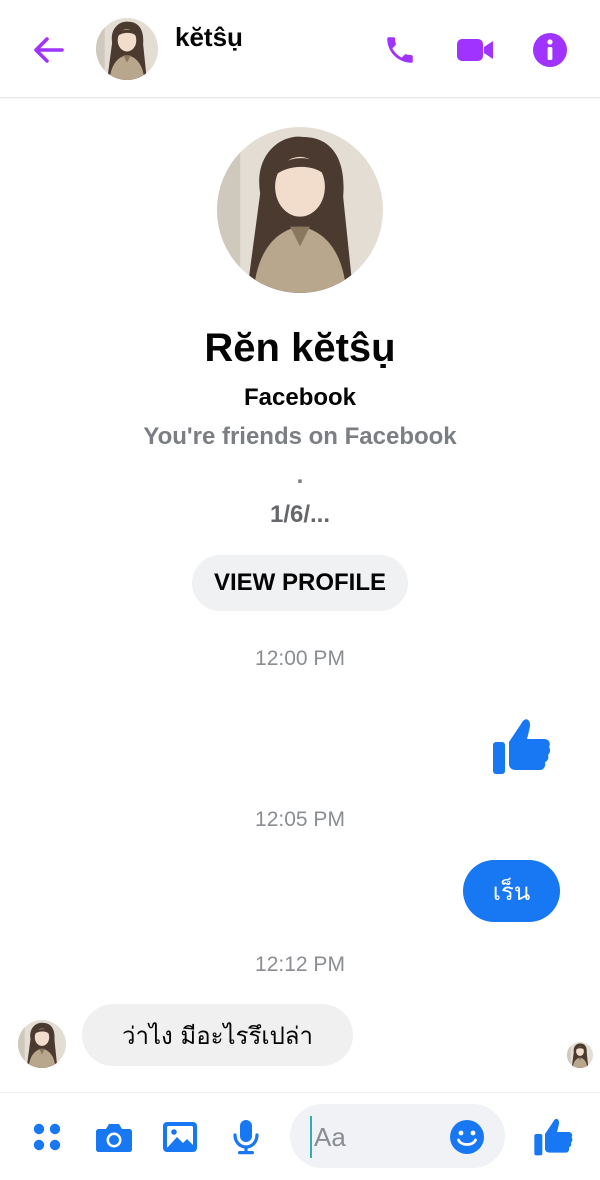  What do you see at coordinates (300, 964) in the screenshot?
I see `timestamp: 12:12 PM` at bounding box center [300, 964].